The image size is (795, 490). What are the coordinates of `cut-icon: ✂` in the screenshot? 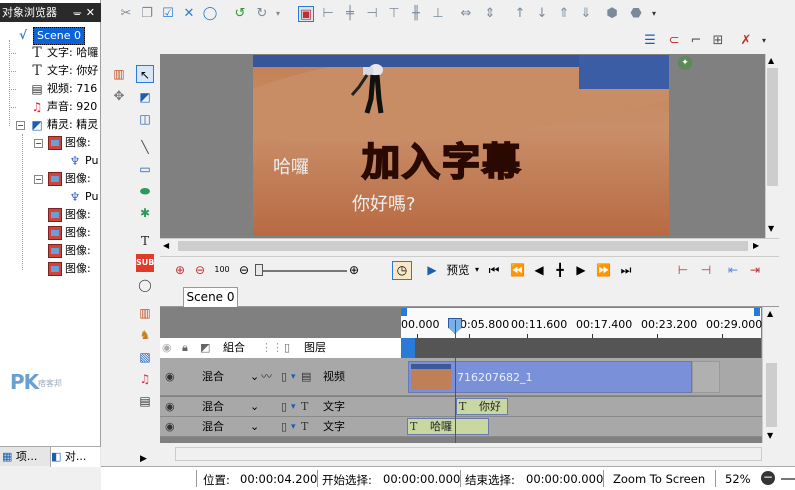 It's located at (126, 14).